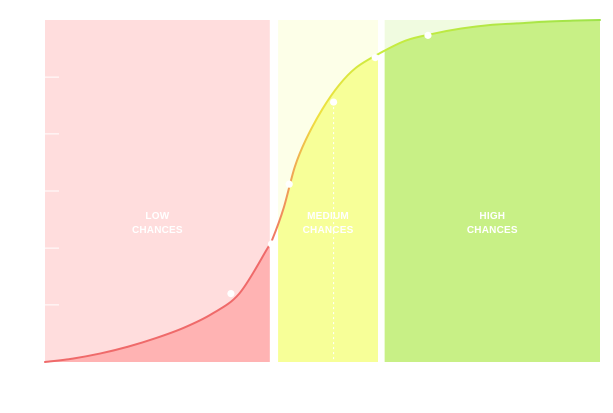  What do you see at coordinates (328, 230) in the screenshot?
I see `zone-medium-label-line-2: CHANCES` at bounding box center [328, 230].